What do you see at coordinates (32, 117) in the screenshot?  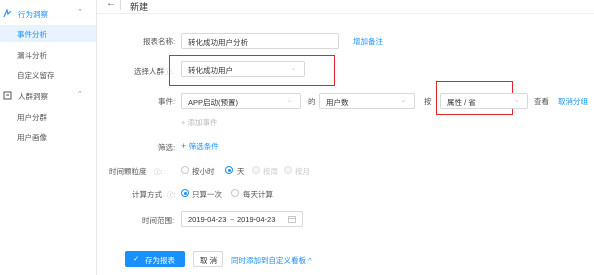 I see `sidebar-item-label: 用户分群` at bounding box center [32, 117].